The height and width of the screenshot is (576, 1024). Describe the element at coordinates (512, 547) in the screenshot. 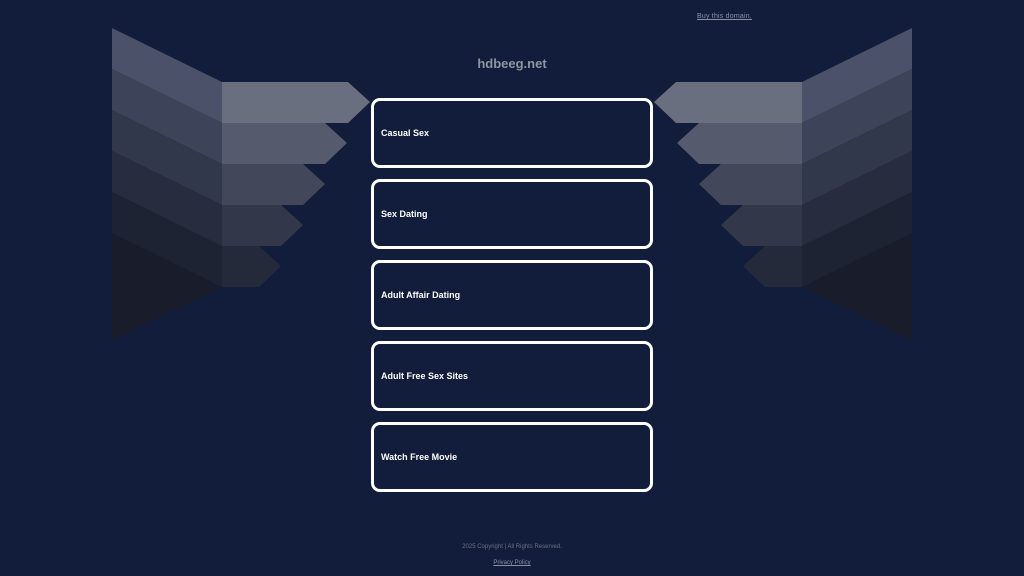

I see `copyright-text: 2025 Copyright | All Rights Reserved.` at that location.